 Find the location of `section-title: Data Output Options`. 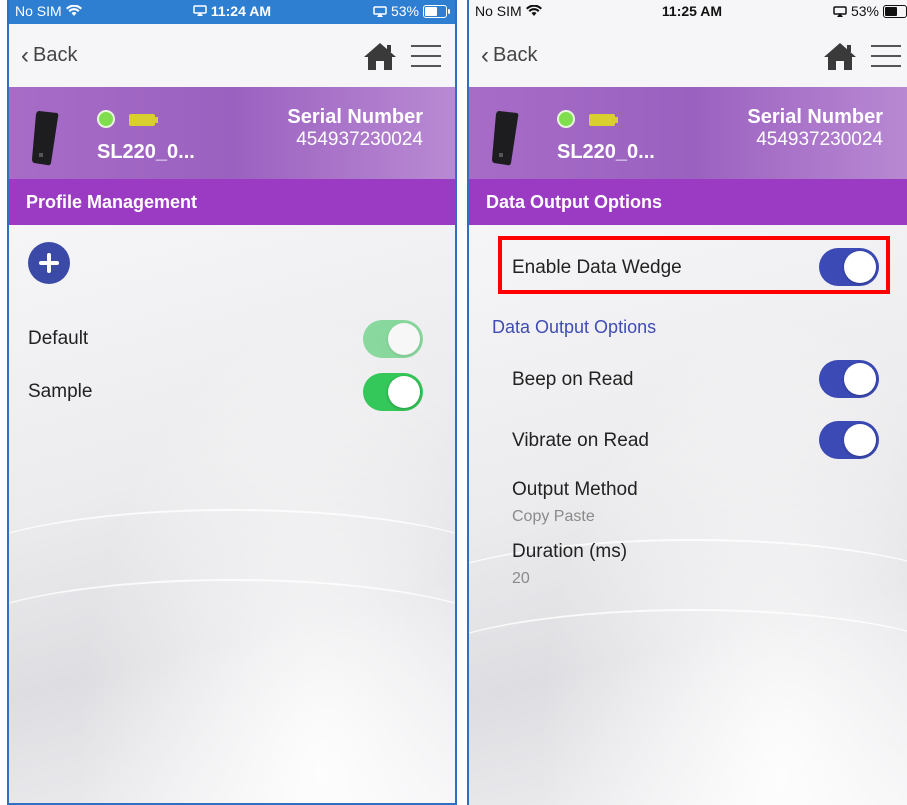

section-title: Data Output Options is located at coordinates (688, 202).